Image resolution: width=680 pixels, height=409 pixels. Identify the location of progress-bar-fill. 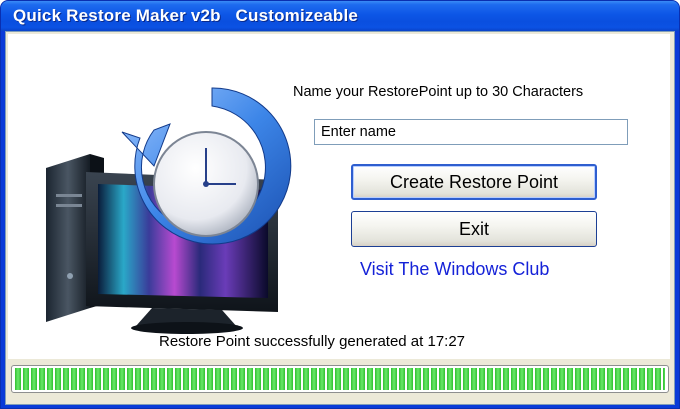
(340, 379).